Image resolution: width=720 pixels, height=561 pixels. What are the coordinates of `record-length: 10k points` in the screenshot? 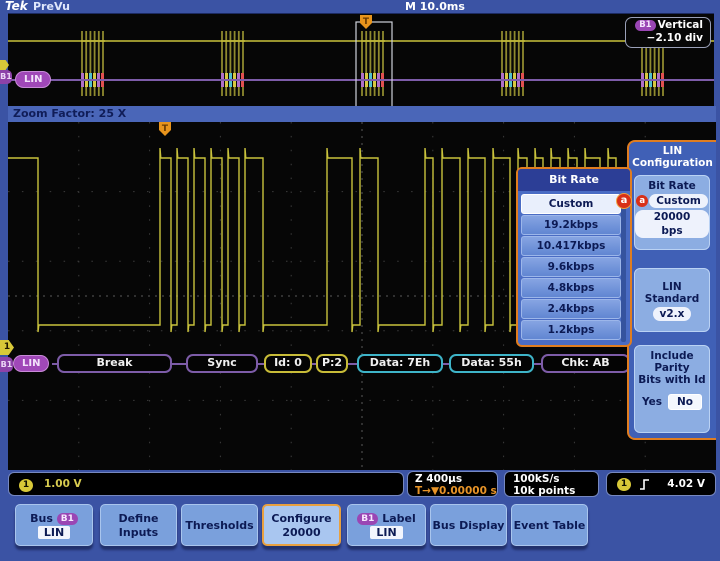 It's located at (544, 491).